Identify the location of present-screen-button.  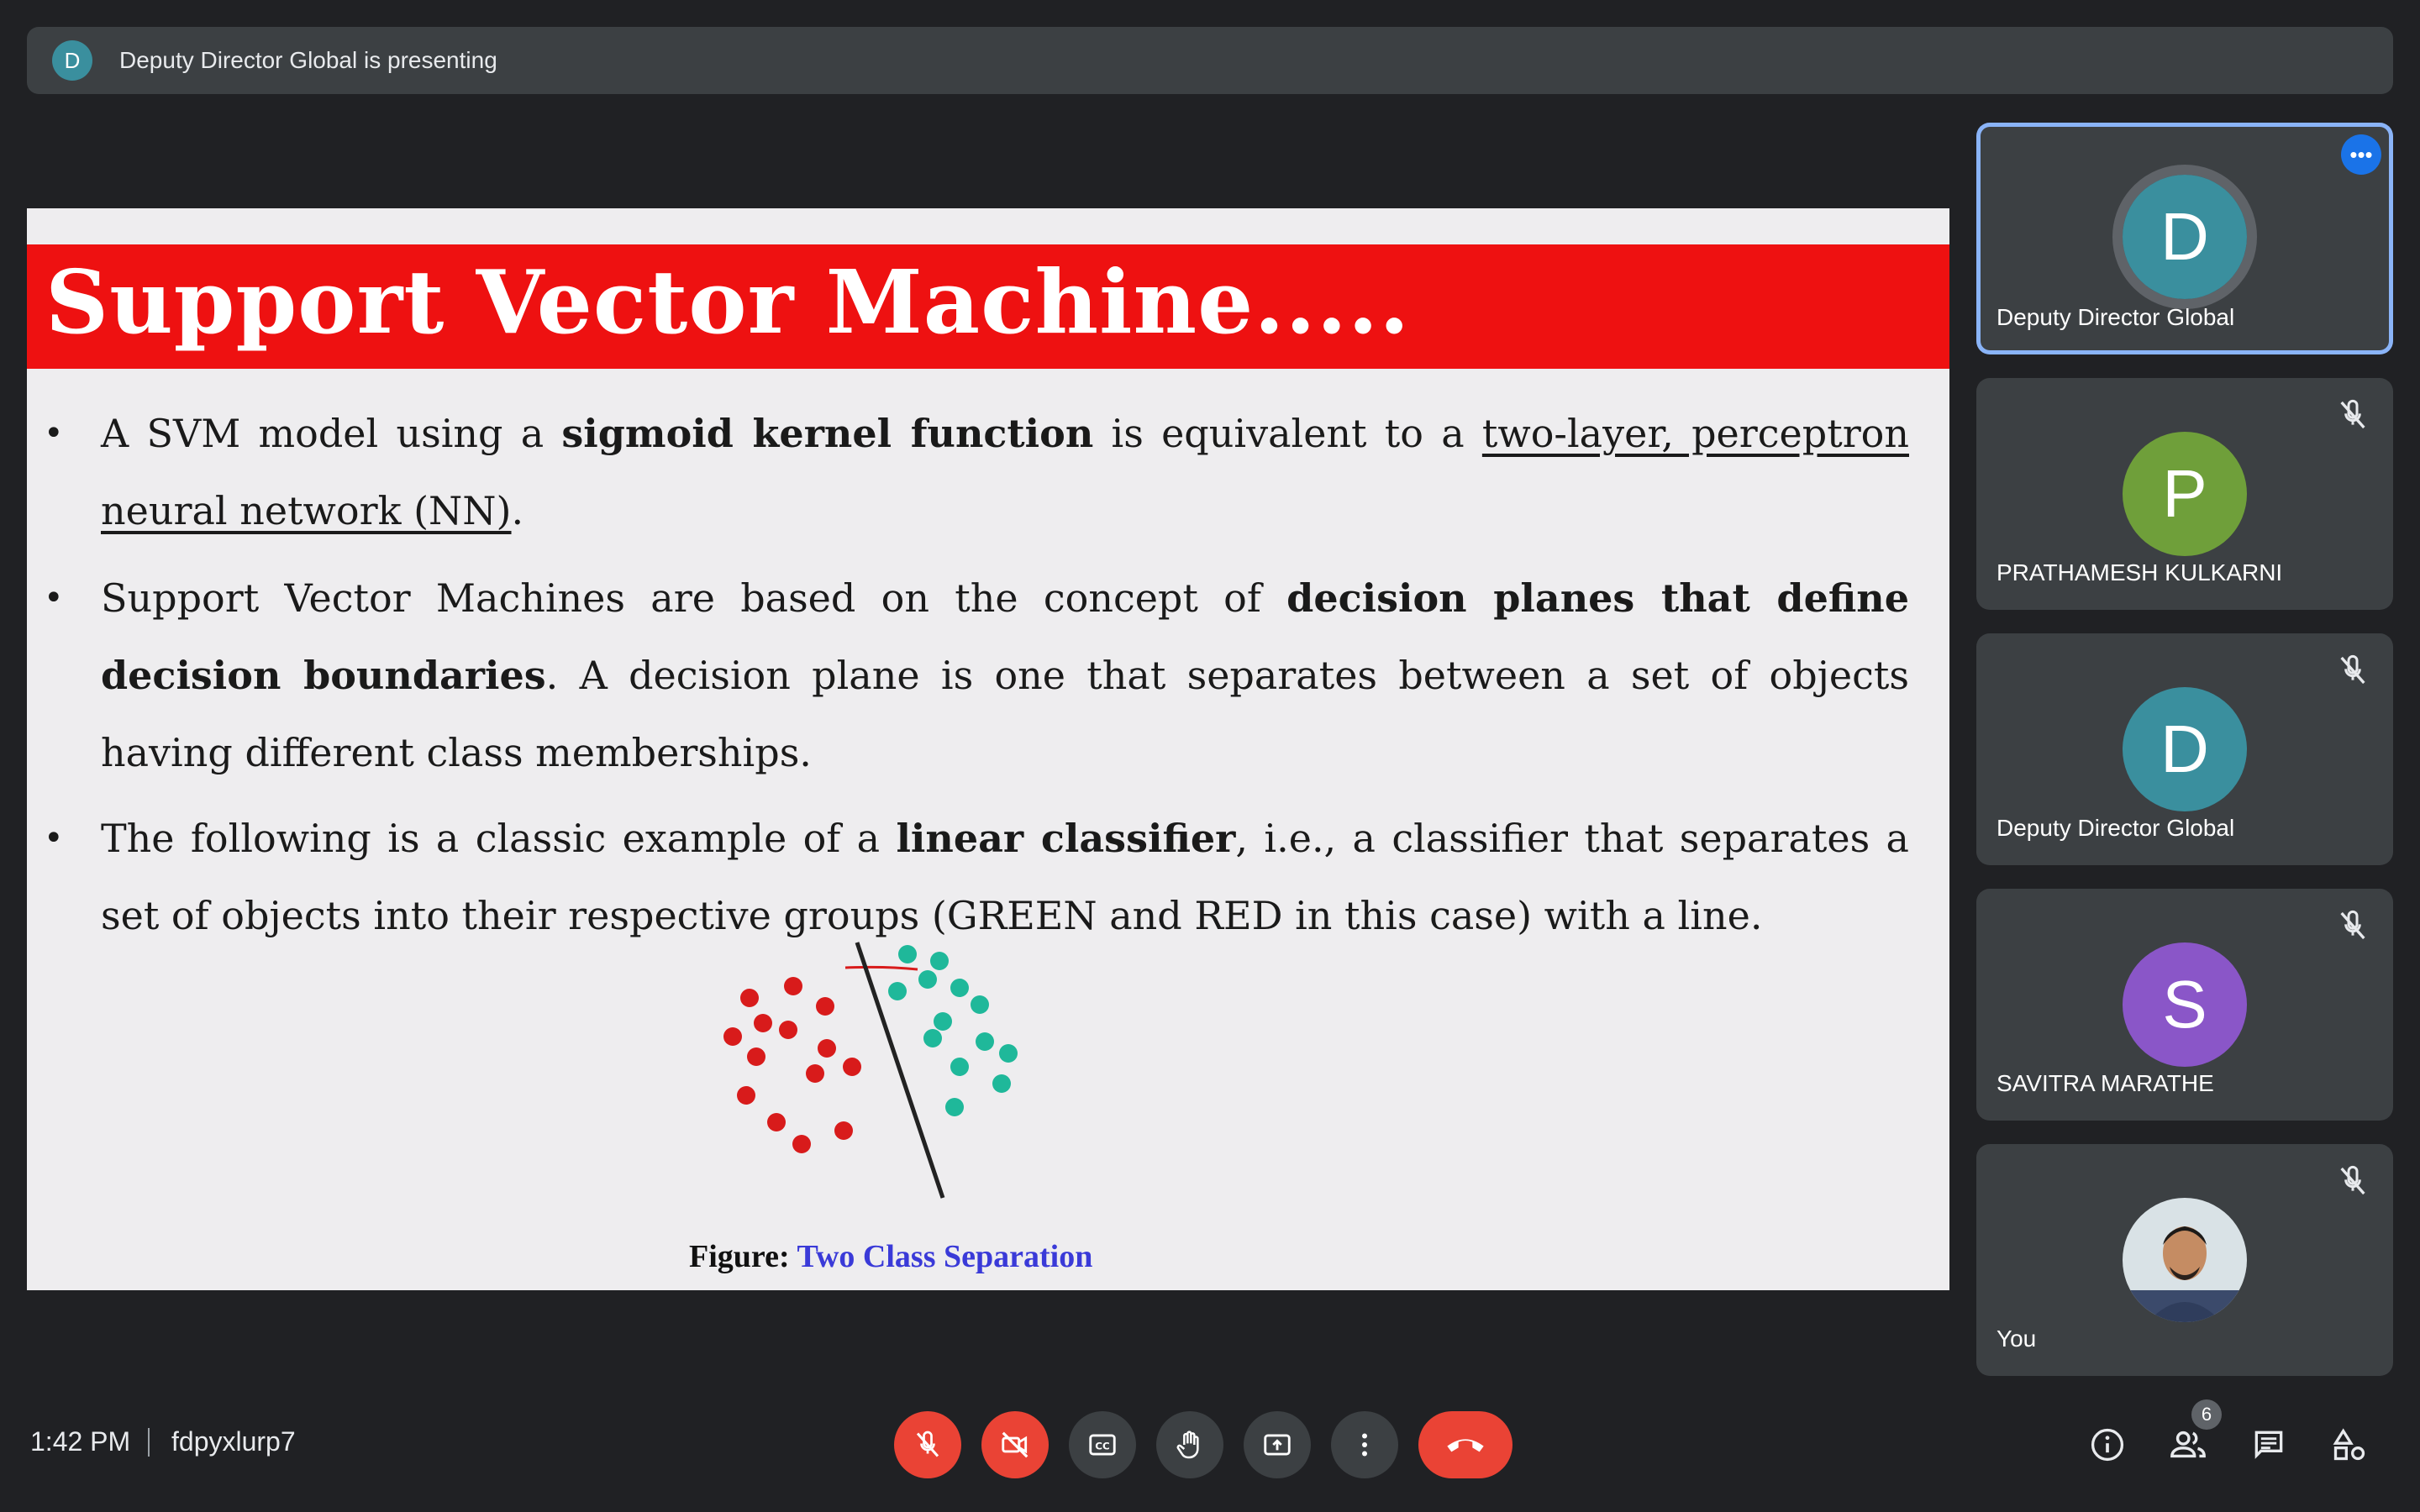
(1277, 1444).